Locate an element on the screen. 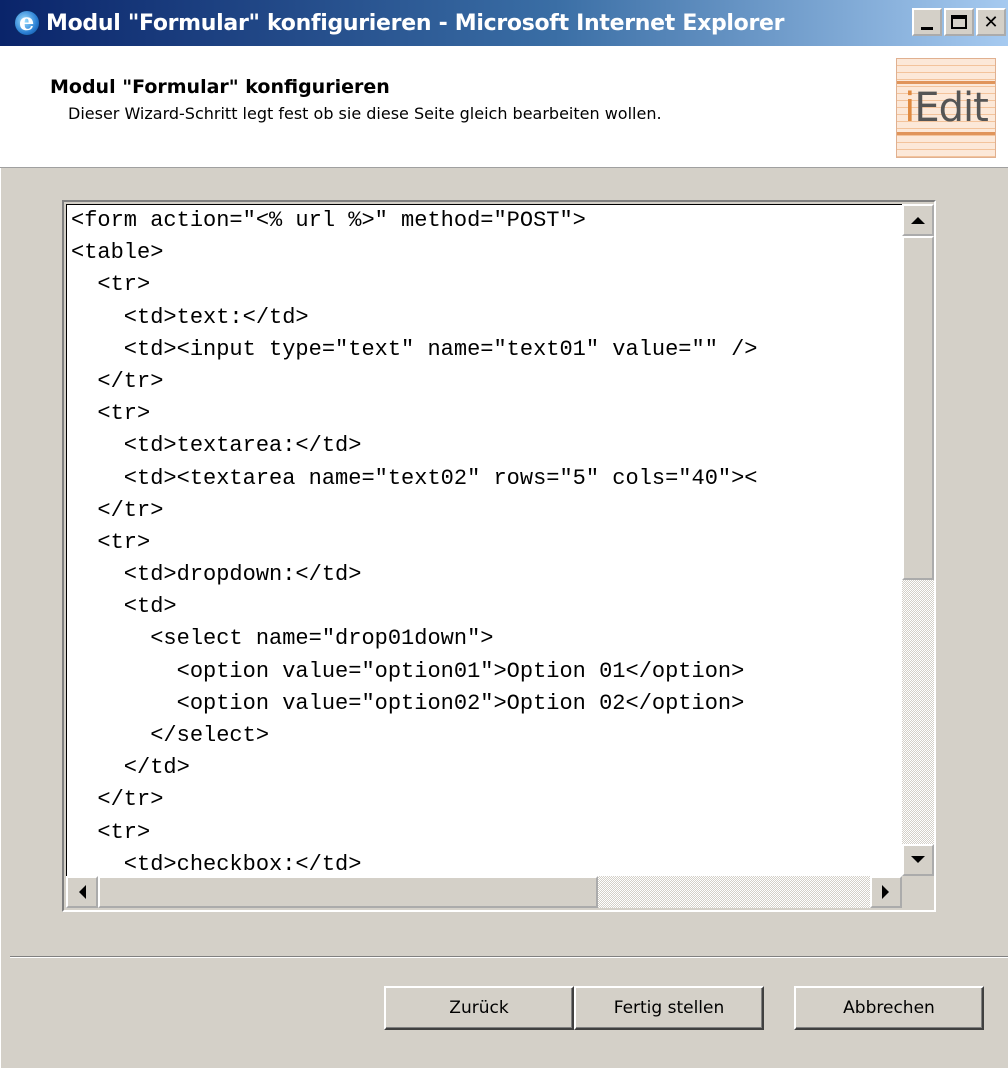 The width and height of the screenshot is (1008, 1068). vertical-scrollbar is located at coordinates (918, 540).